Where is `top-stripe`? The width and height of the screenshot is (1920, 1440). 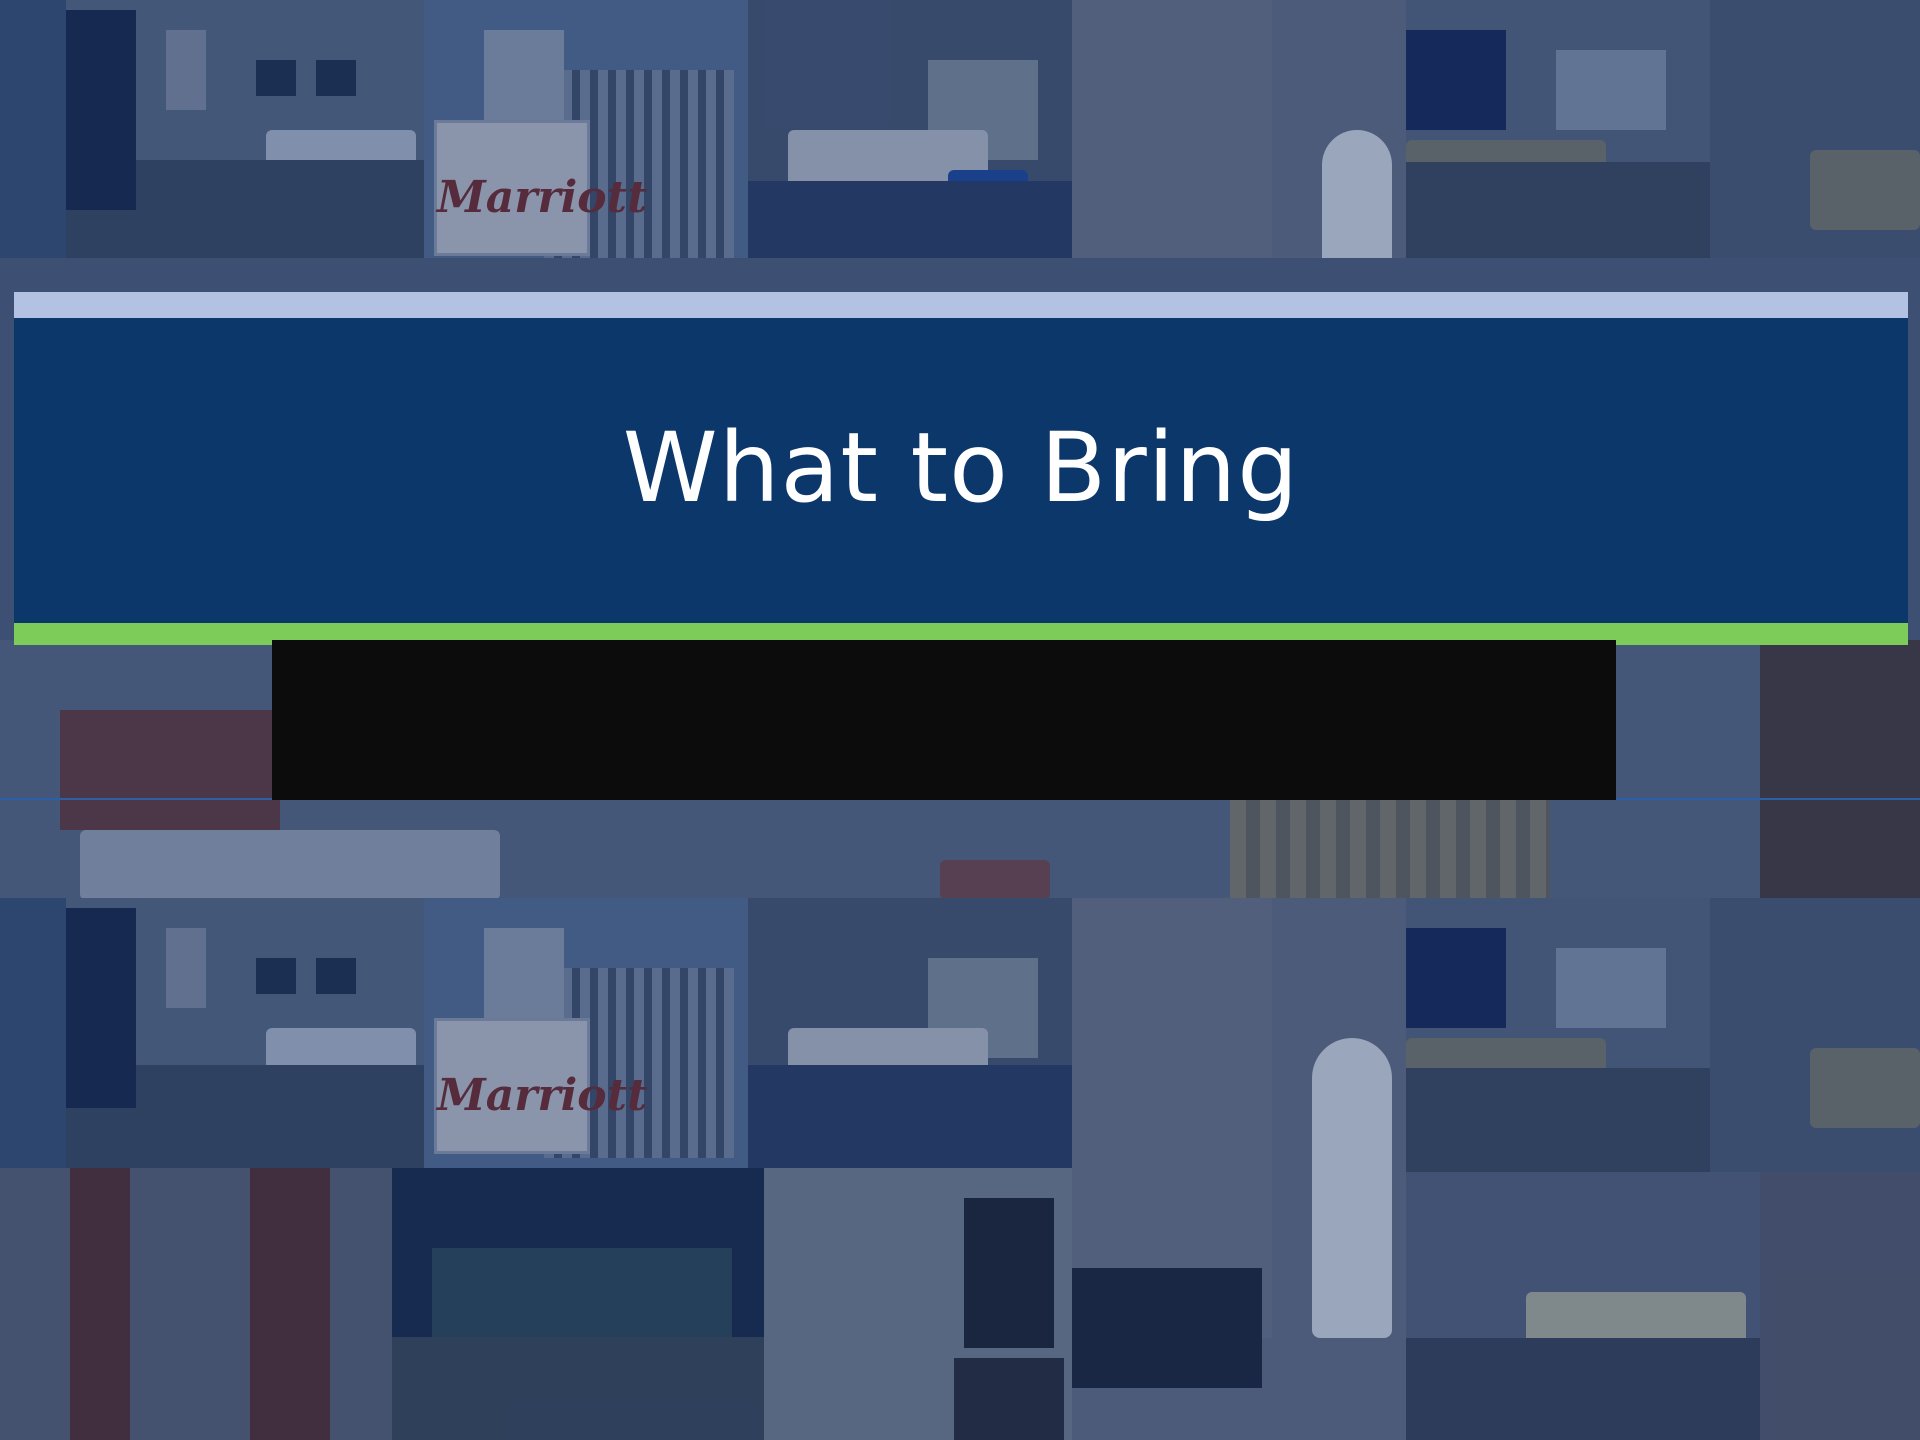 top-stripe is located at coordinates (961, 305).